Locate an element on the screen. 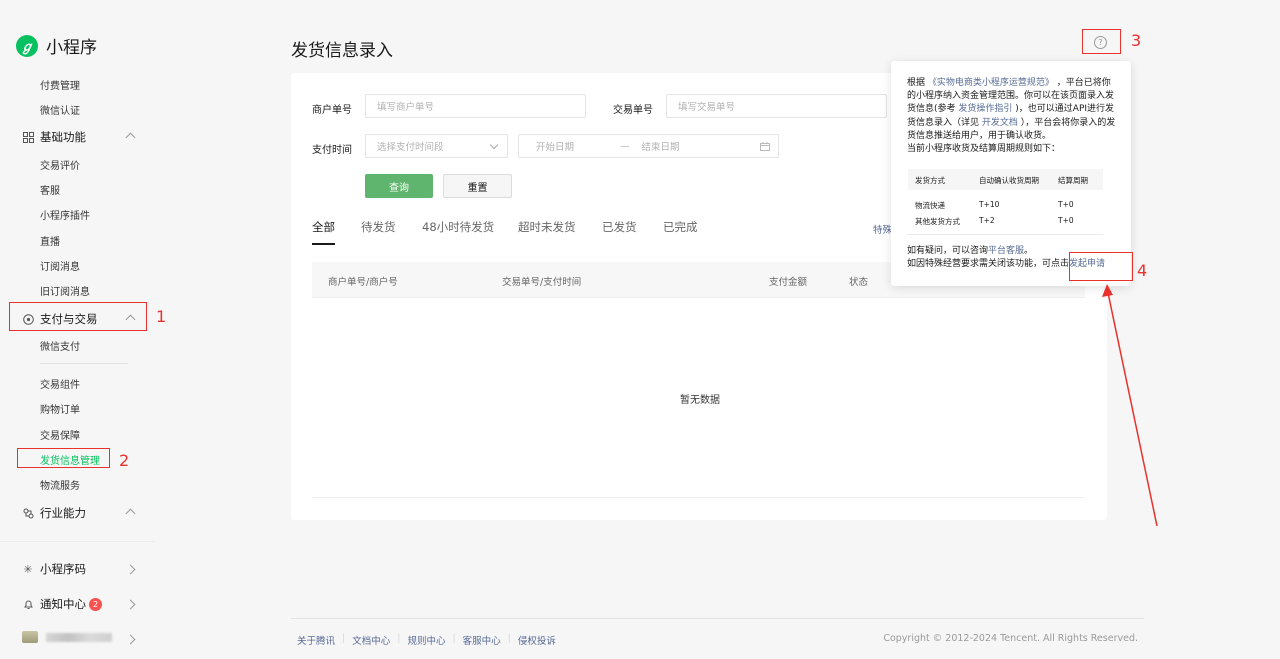  tab-pending: 待发货 is located at coordinates (378, 227).